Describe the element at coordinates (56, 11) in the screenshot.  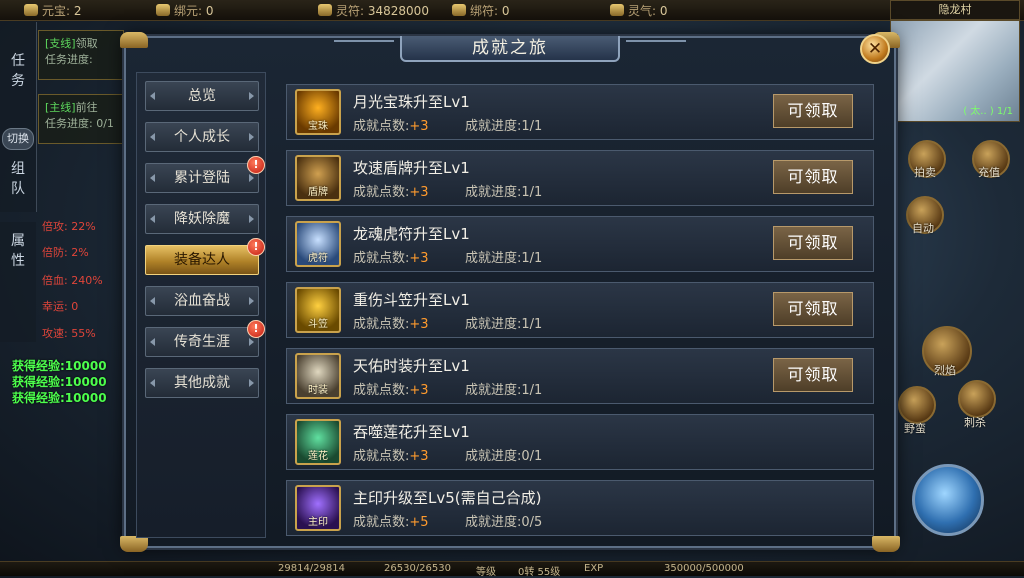
I see `gold-label: 元宝:` at that location.